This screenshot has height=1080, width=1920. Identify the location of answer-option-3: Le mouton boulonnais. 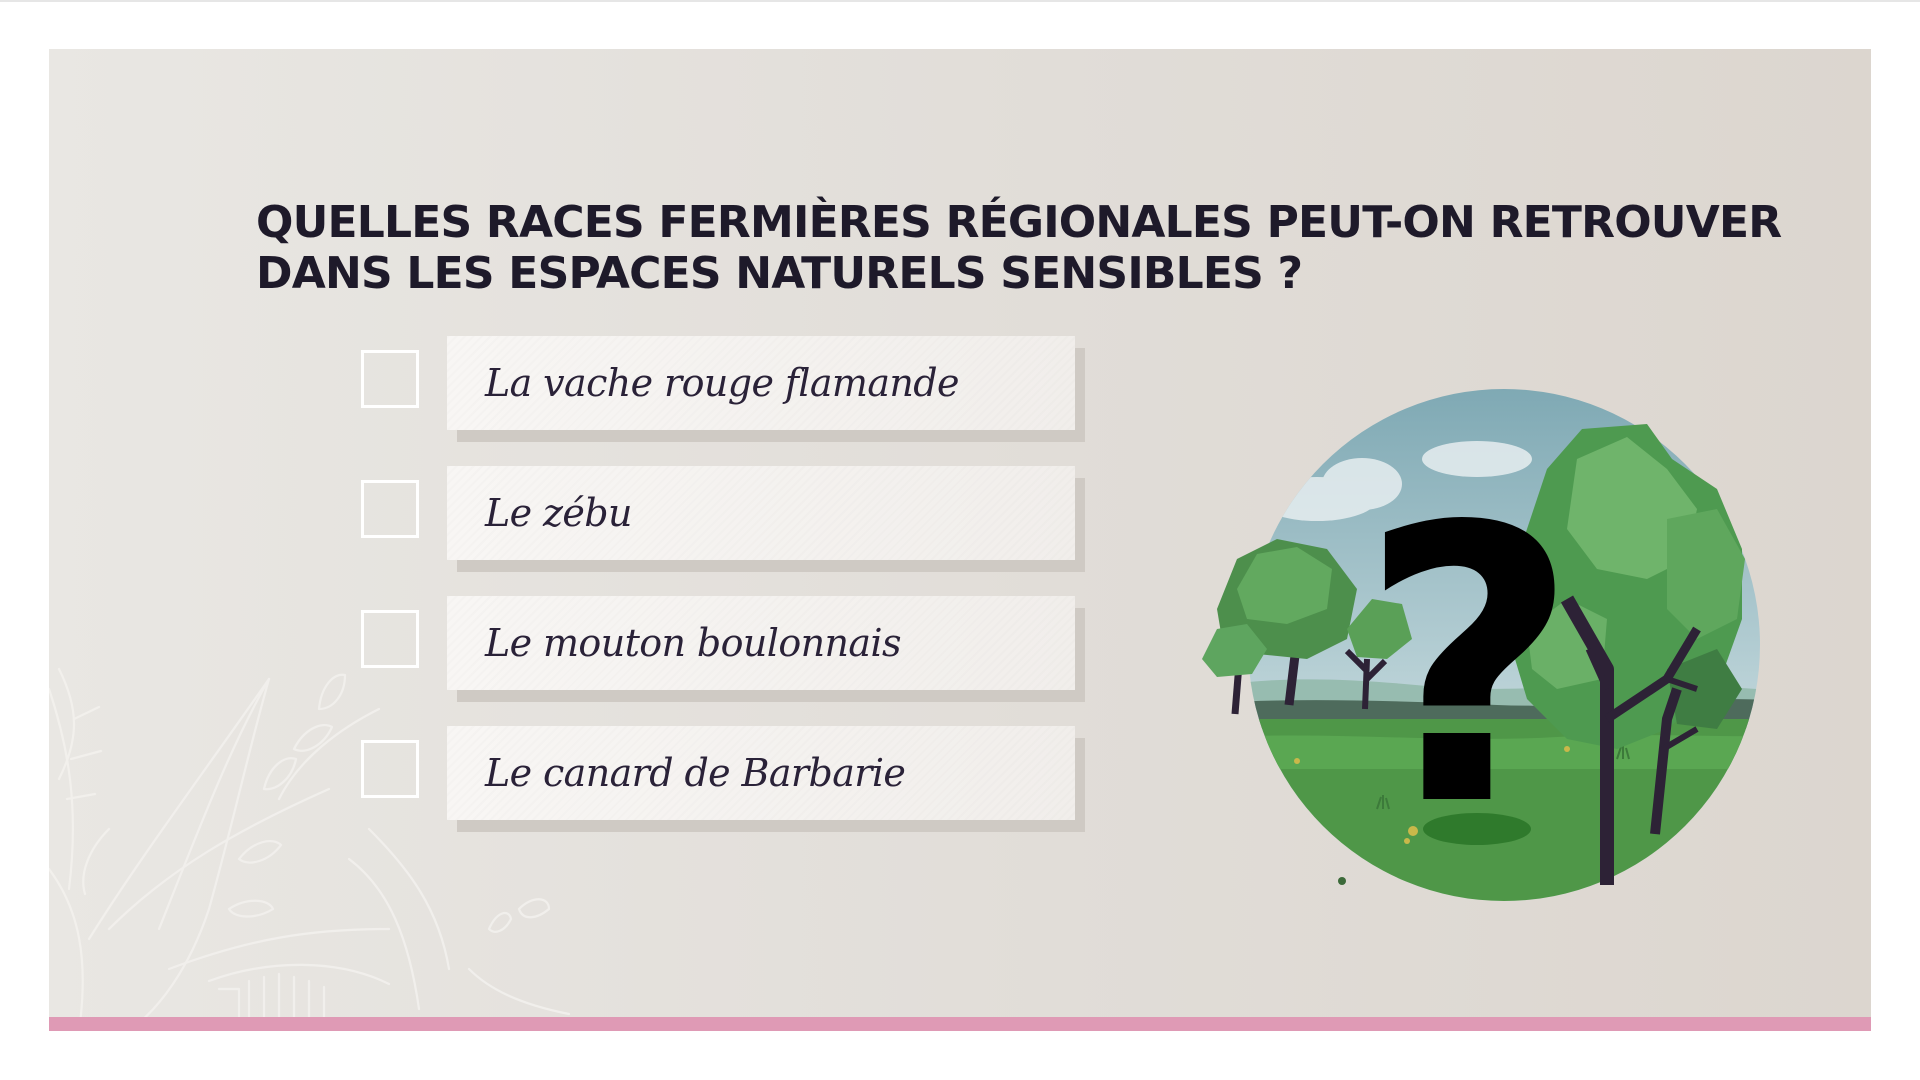
(731, 649).